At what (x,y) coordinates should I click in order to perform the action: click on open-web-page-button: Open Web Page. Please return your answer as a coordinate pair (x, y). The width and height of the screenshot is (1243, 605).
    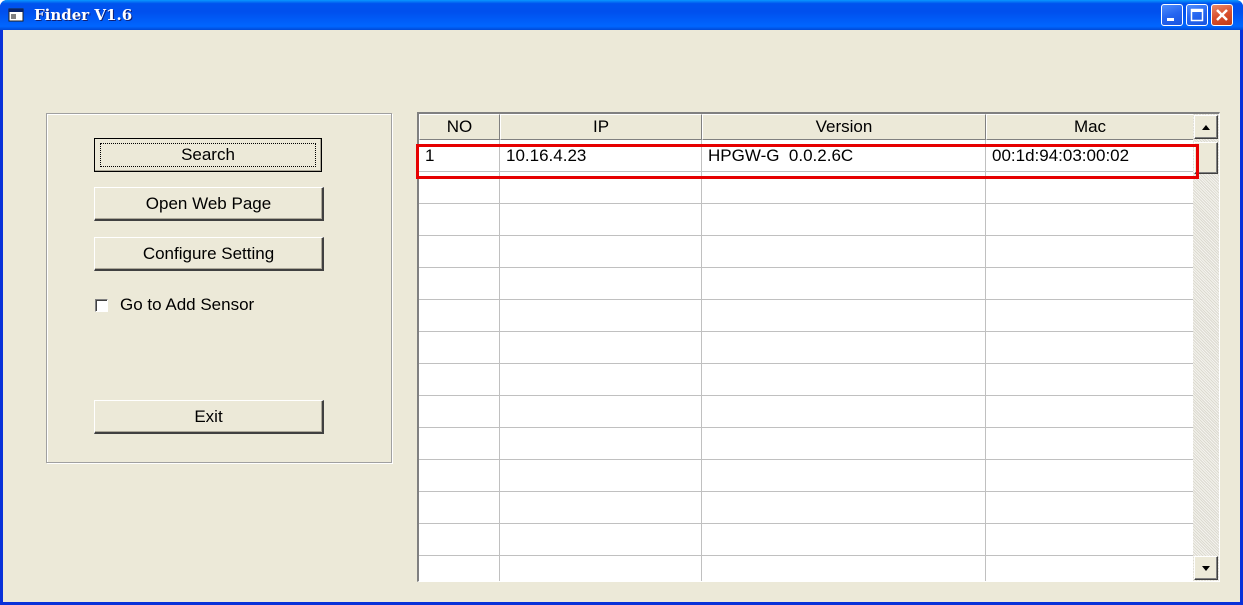
    Looking at the image, I should click on (209, 204).